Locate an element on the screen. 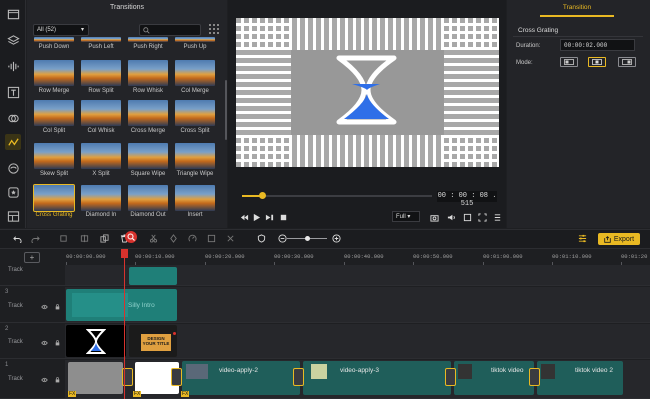  transition-label: Cross Merge is located at coordinates (148, 131).